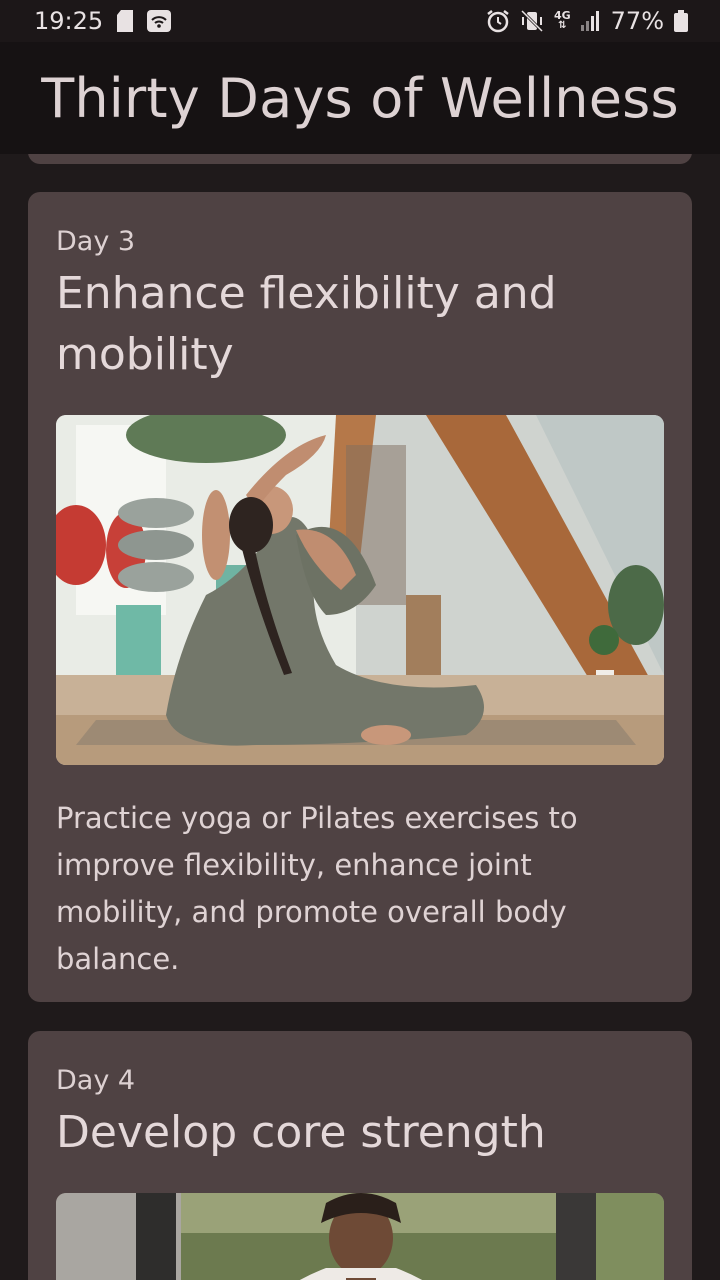 Image resolution: width=720 pixels, height=1280 pixels. I want to click on network-type-icon: 4G ⇅, so click(562, 20).